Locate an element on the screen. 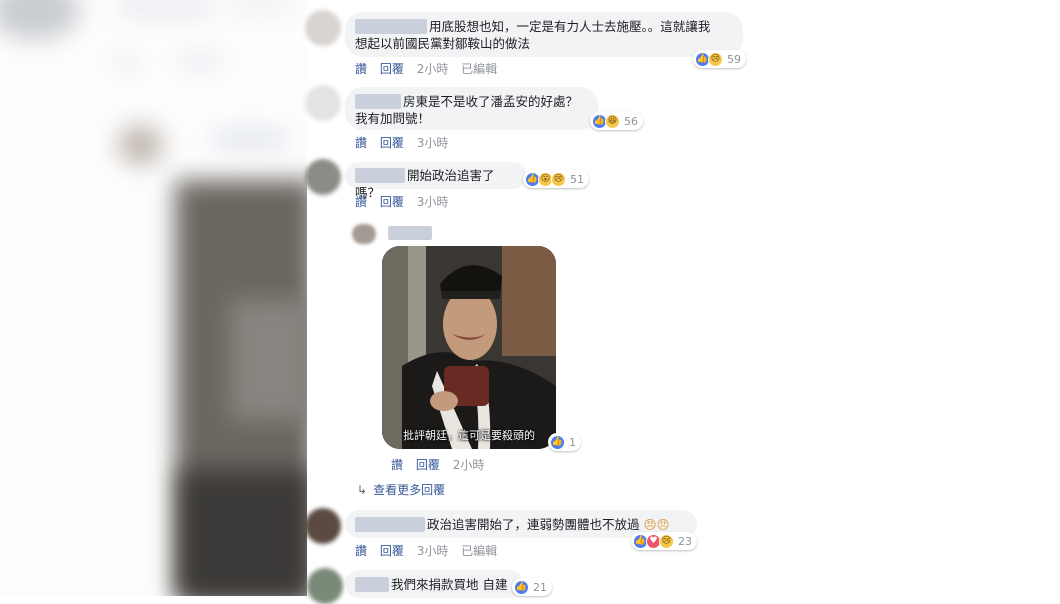 Image resolution: width=1060 pixels, height=604 pixels. reaction-count: 21 is located at coordinates (540, 587).